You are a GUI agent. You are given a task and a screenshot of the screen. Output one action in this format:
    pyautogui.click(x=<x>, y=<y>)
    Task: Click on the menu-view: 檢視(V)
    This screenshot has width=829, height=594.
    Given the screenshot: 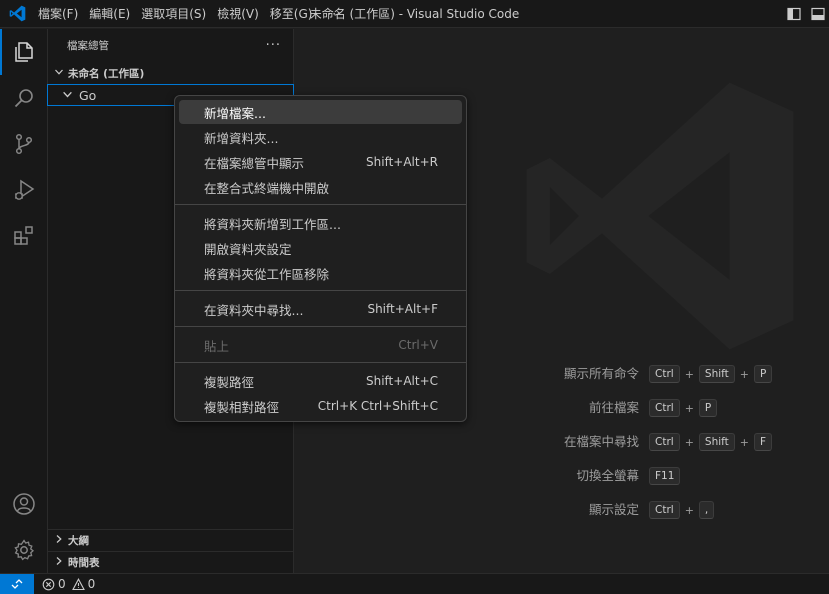 What is the action you would take?
    pyautogui.click(x=238, y=14)
    